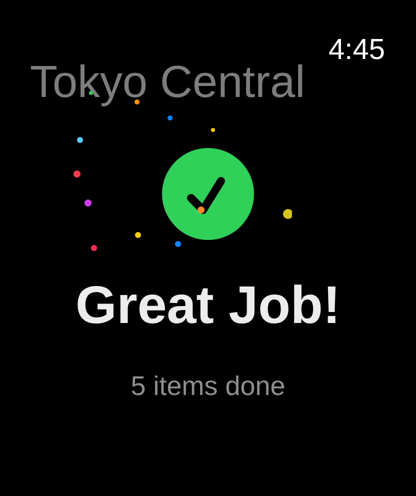 The width and height of the screenshot is (416, 496). Describe the element at coordinates (208, 194) in the screenshot. I see `checkmark-icon` at that location.